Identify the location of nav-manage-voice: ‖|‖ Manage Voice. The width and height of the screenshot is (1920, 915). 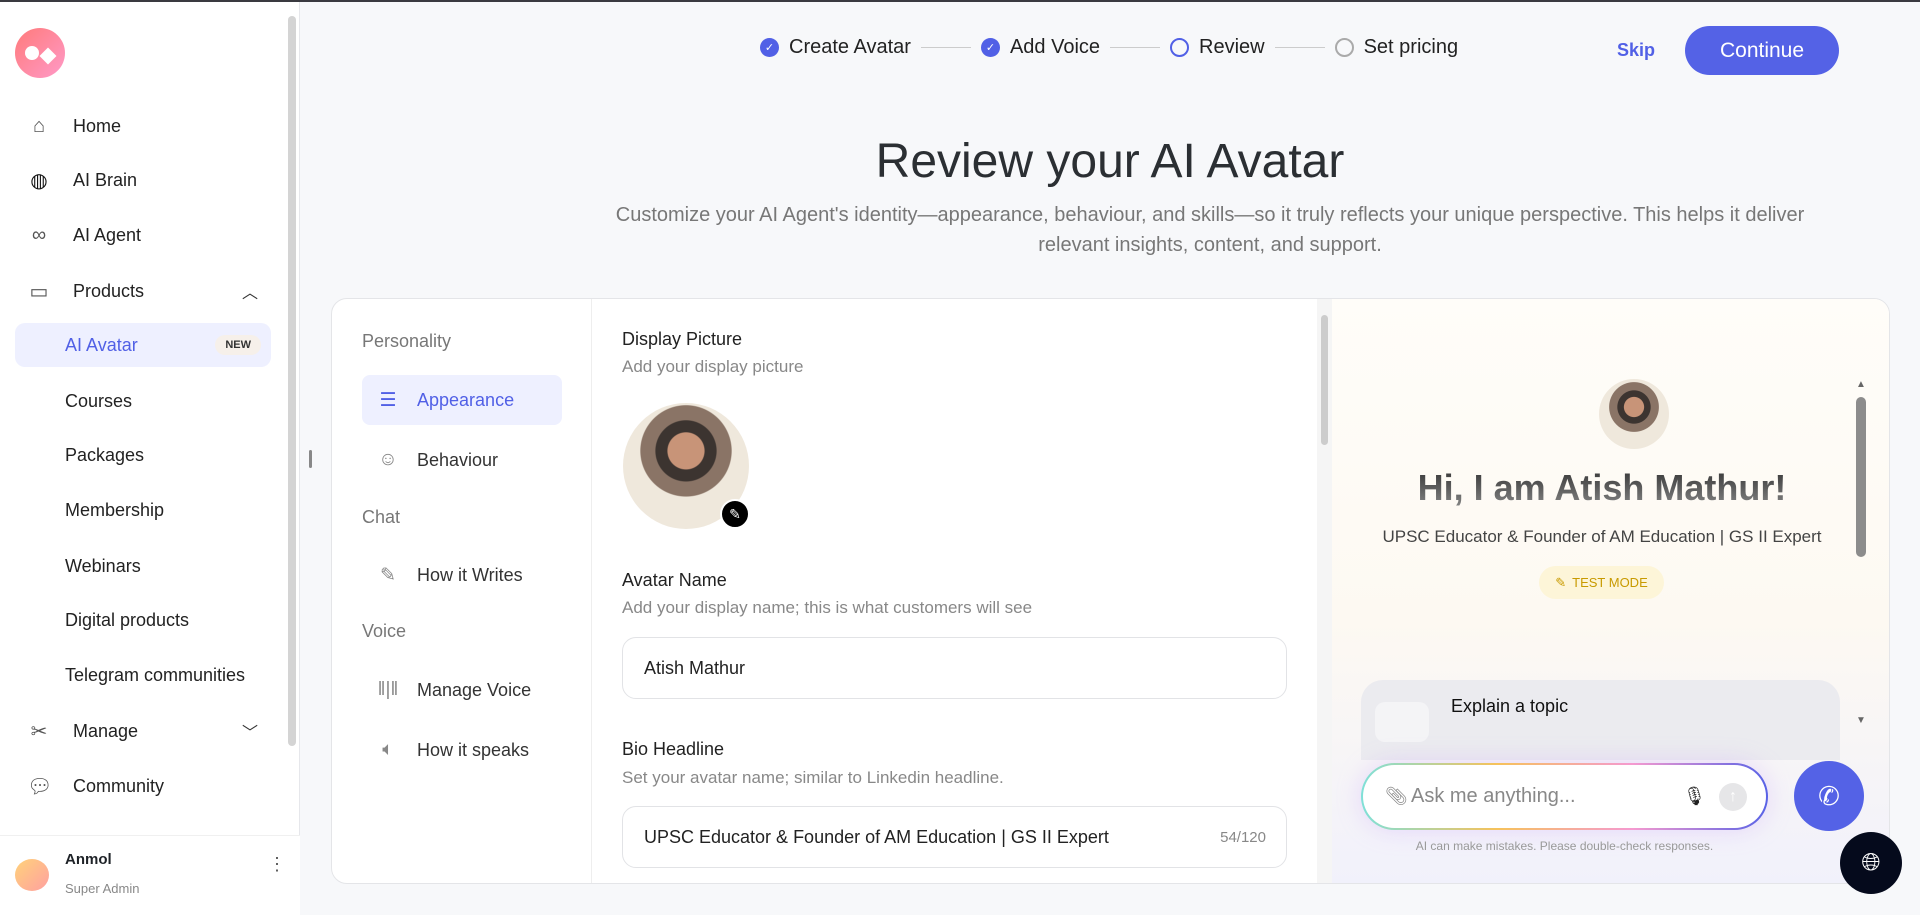
(462, 690).